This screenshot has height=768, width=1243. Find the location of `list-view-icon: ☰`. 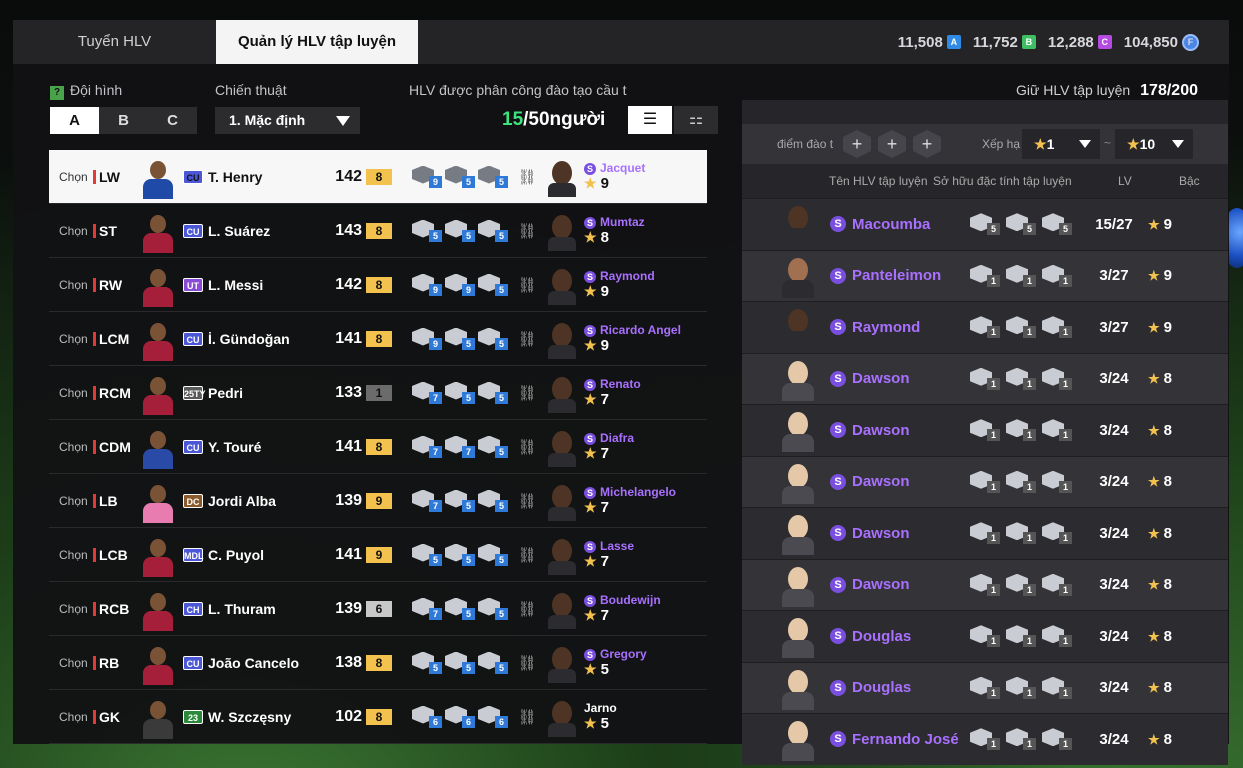

list-view-icon: ☰ is located at coordinates (650, 120).